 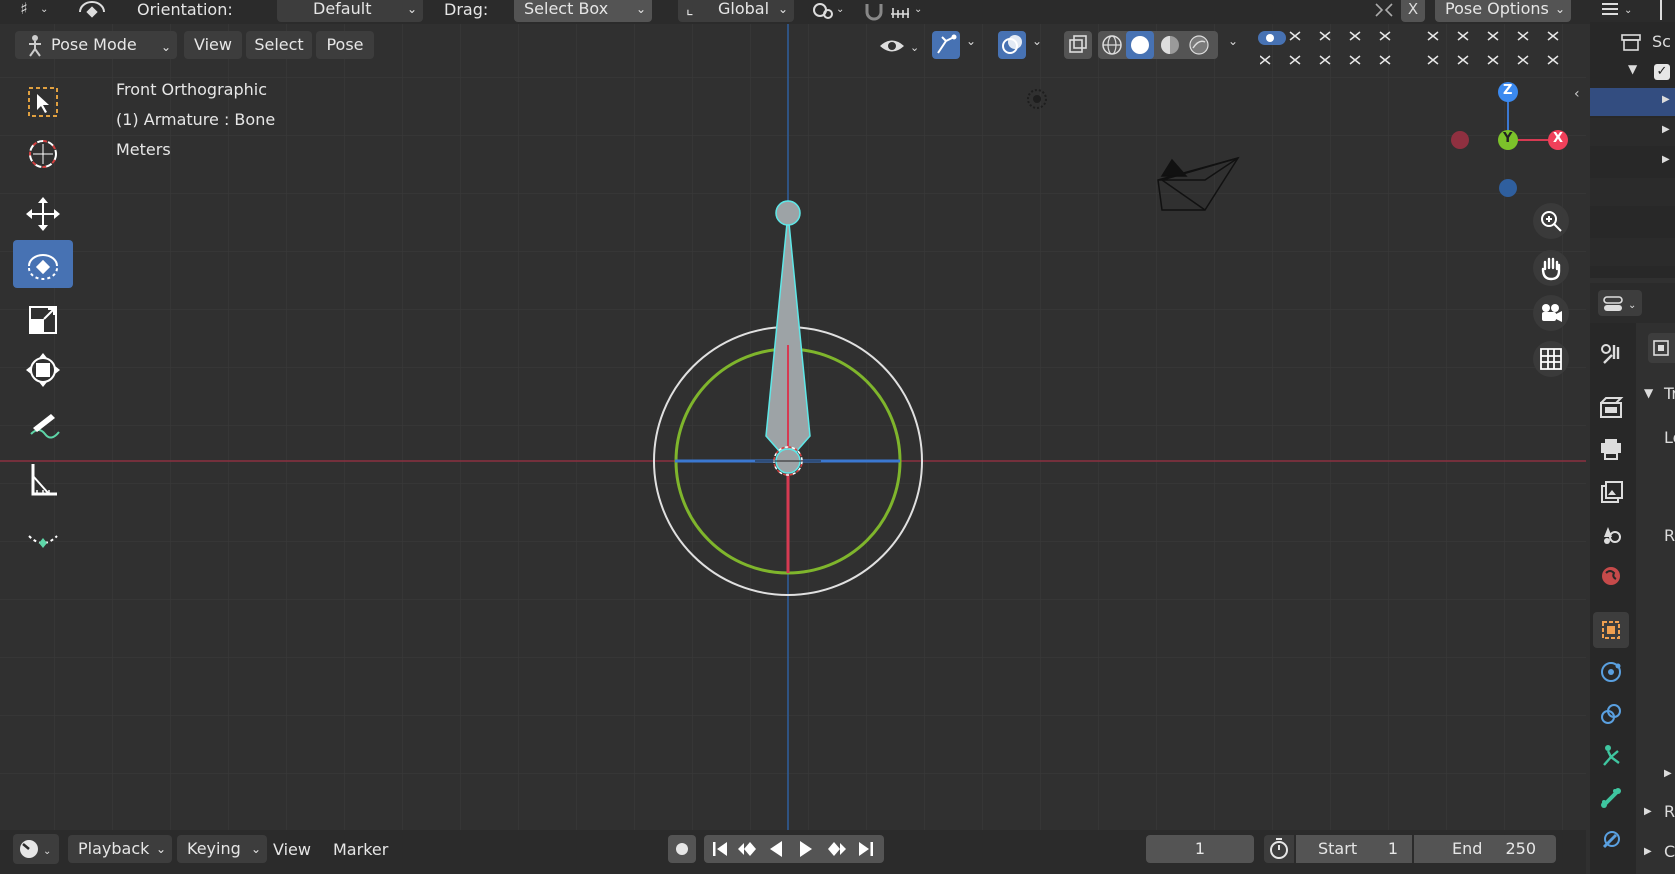 What do you see at coordinates (1558, 138) in the screenshot?
I see `gizmo-x-label: X` at bounding box center [1558, 138].